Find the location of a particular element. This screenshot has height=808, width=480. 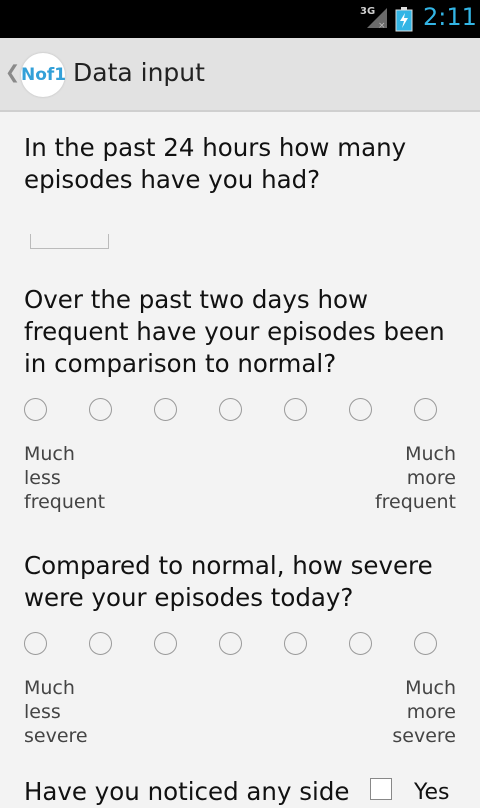

side-effects-checkbox is located at coordinates (381, 789).